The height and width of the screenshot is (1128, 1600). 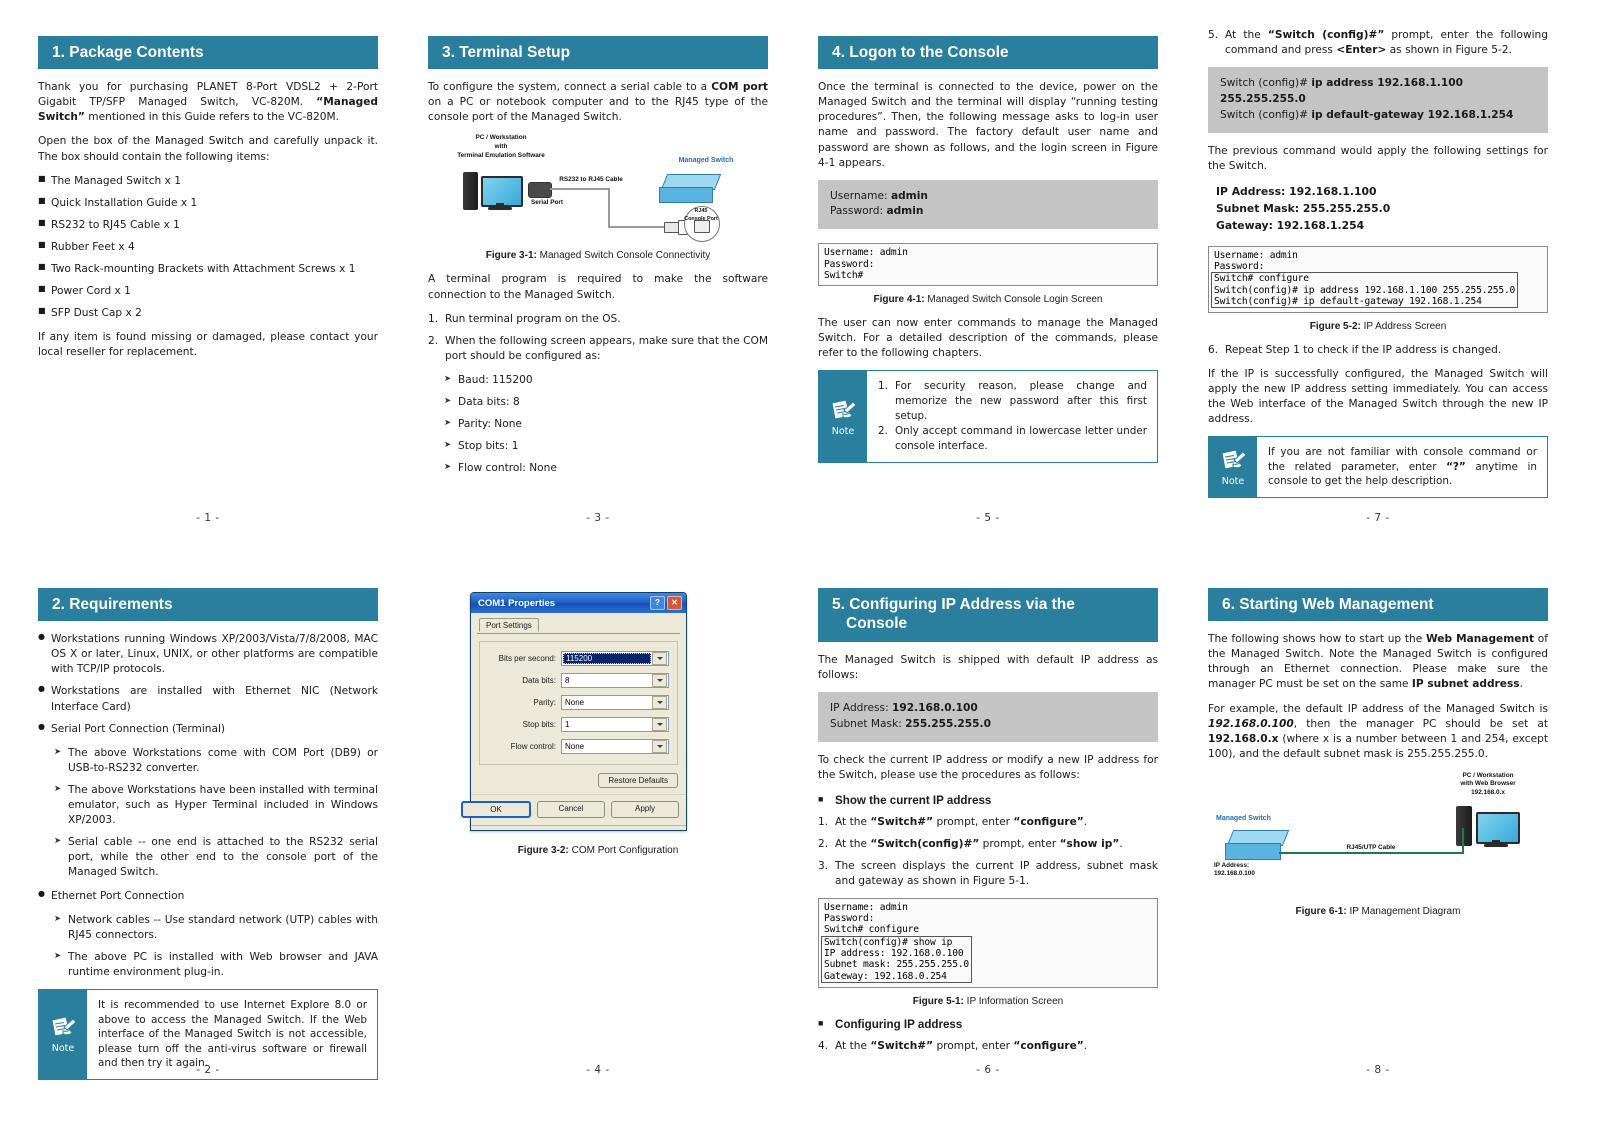 What do you see at coordinates (606, 424) in the screenshot?
I see `list-item: Parity: None` at bounding box center [606, 424].